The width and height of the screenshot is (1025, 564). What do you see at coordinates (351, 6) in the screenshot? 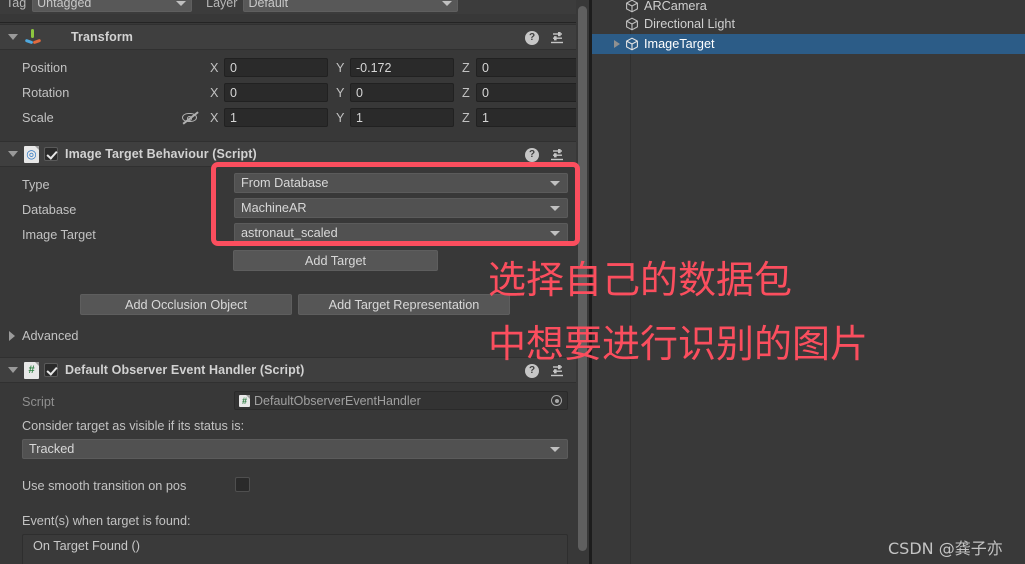
I see `layer-dropdown: Default` at bounding box center [351, 6].